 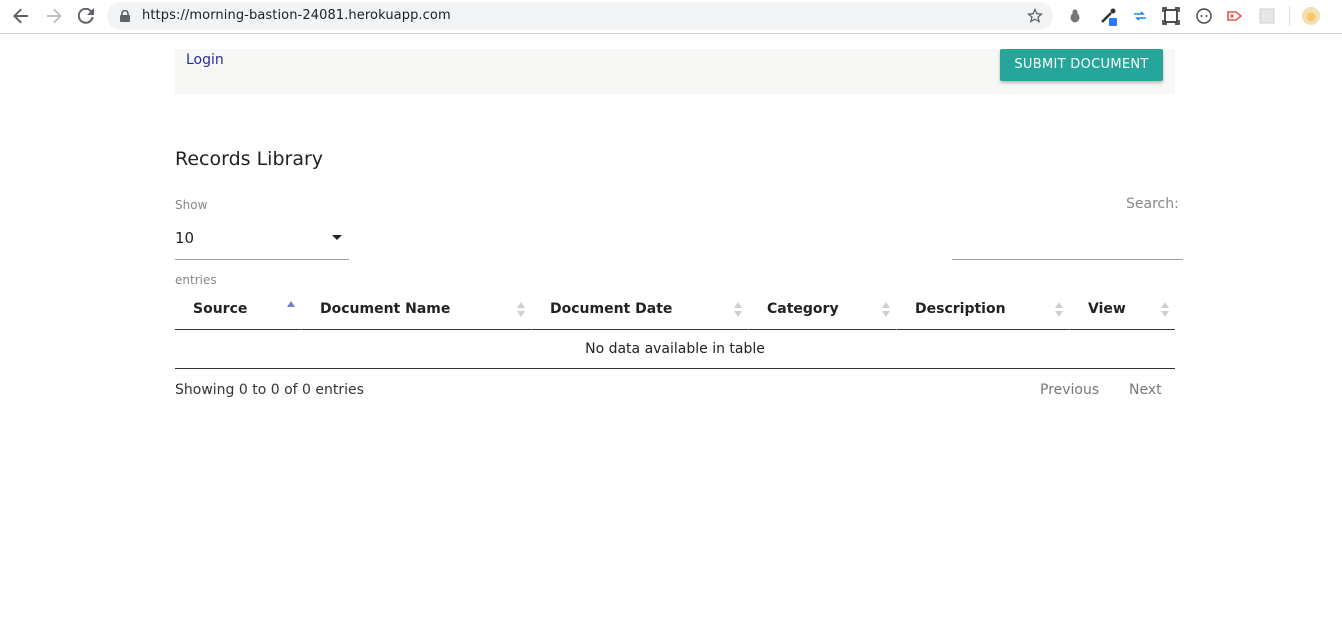 What do you see at coordinates (1289, 16) in the screenshot?
I see `toolbar-divider` at bounding box center [1289, 16].